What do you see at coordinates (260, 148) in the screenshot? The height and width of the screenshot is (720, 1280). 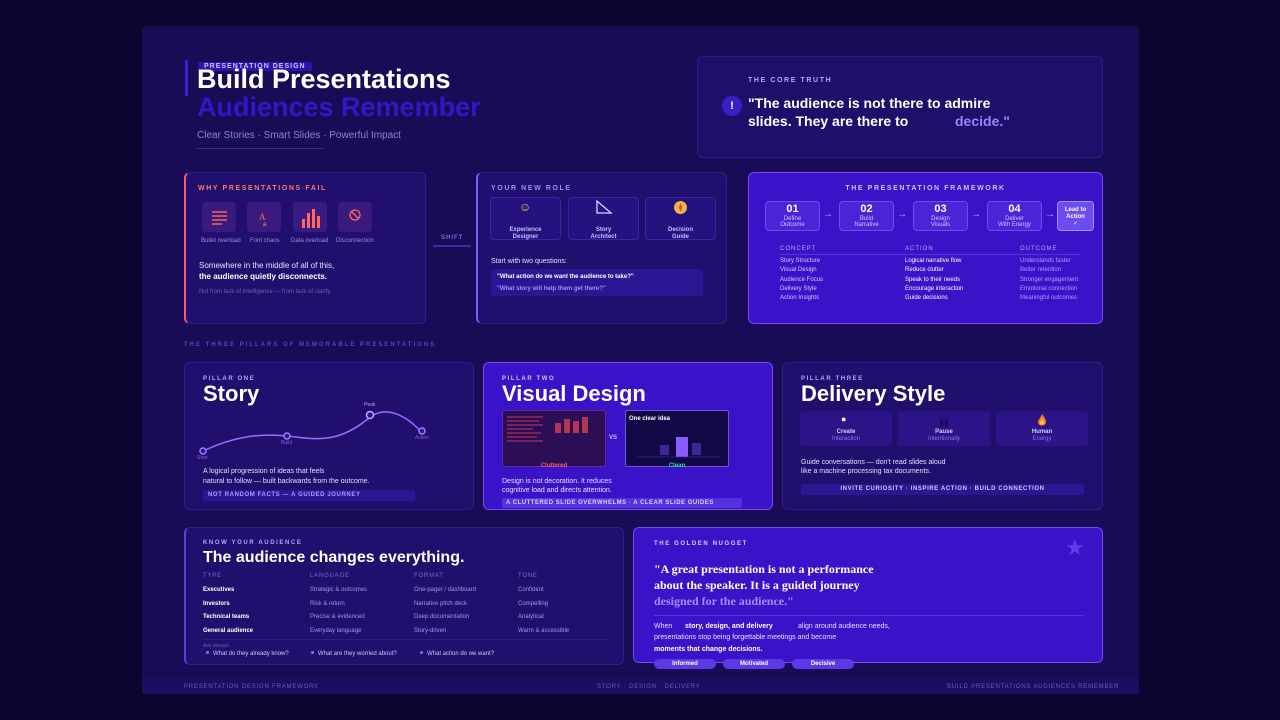 I see `subtitle-underline` at bounding box center [260, 148].